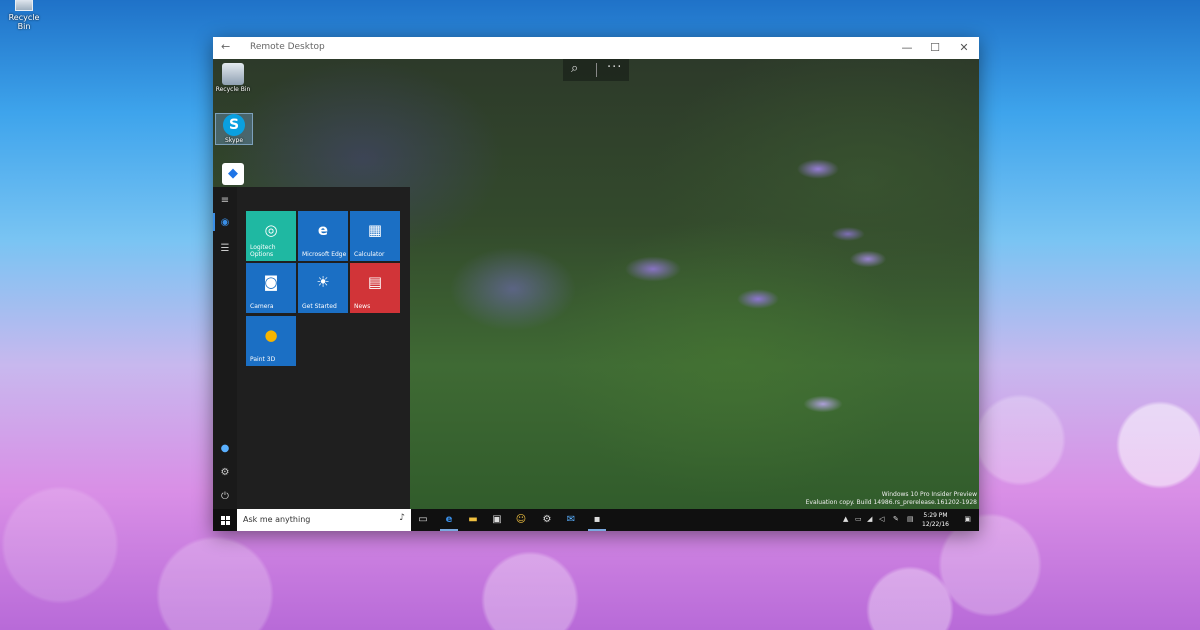  Describe the element at coordinates (521, 520) in the screenshot. I see `emoji-app-icon: ☺` at that location.